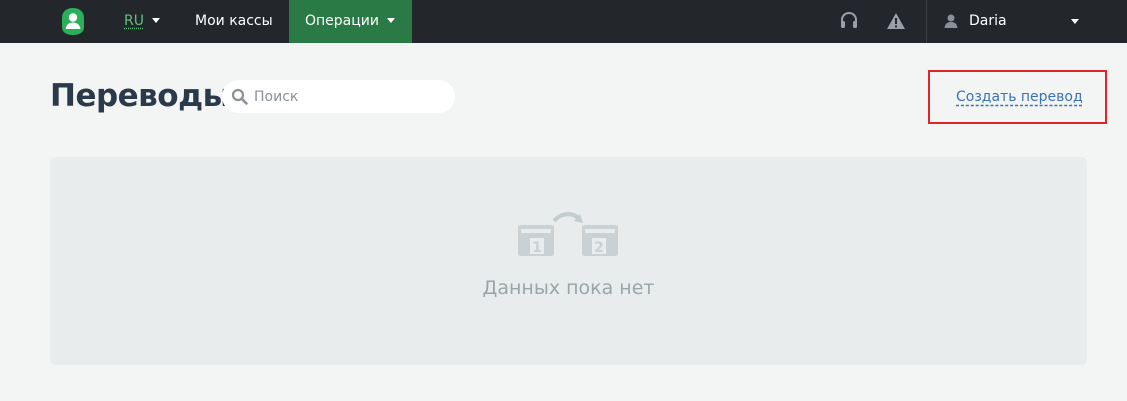 The height and width of the screenshot is (401, 1127). What do you see at coordinates (1015, 21) in the screenshot?
I see `user-menu: Daria` at bounding box center [1015, 21].